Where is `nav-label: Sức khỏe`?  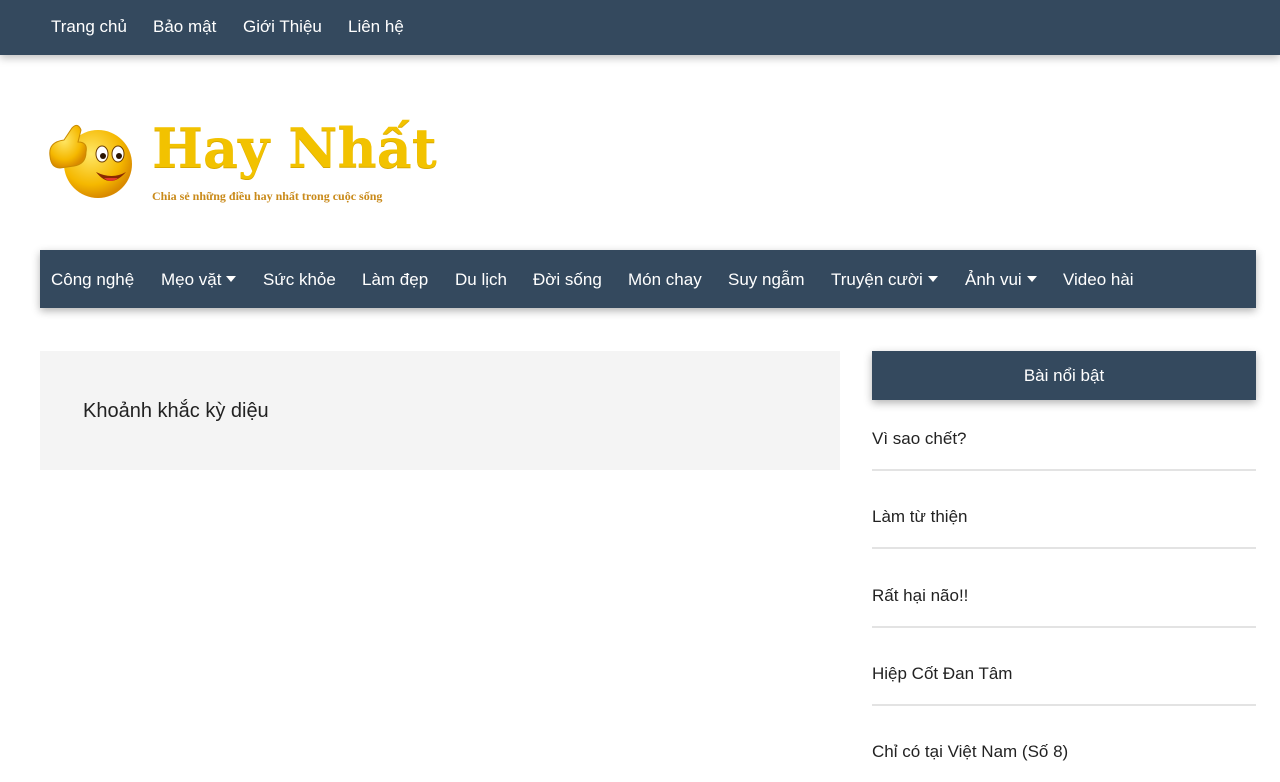
nav-label: Sức khỏe is located at coordinates (299, 279).